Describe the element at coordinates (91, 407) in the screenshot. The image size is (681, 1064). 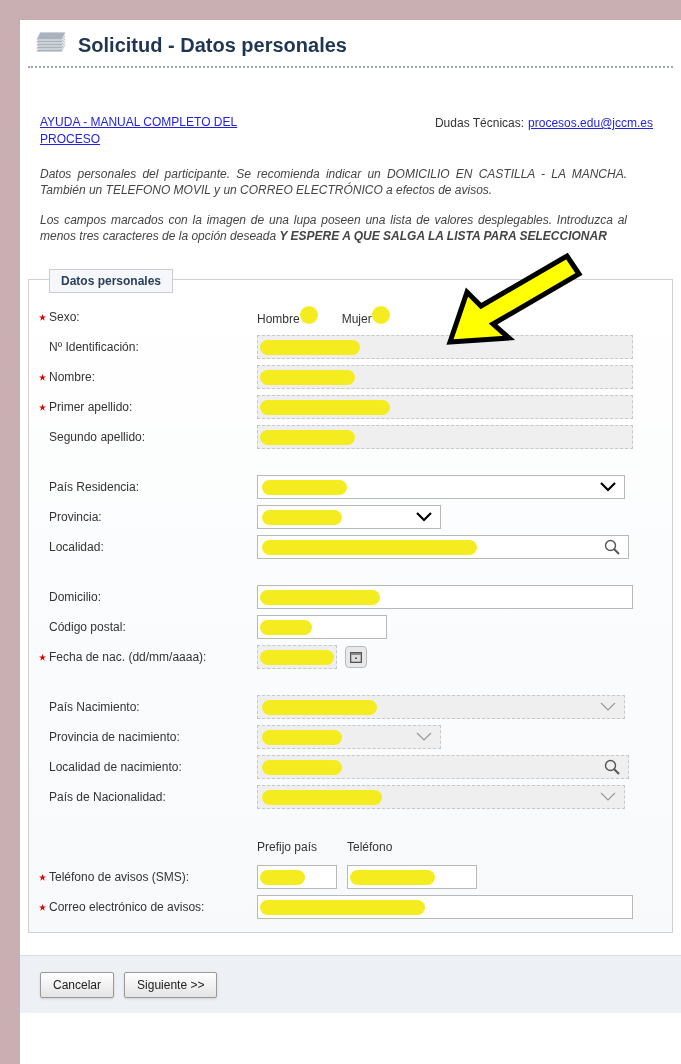
I see `field-label: Primer apellido:` at that location.